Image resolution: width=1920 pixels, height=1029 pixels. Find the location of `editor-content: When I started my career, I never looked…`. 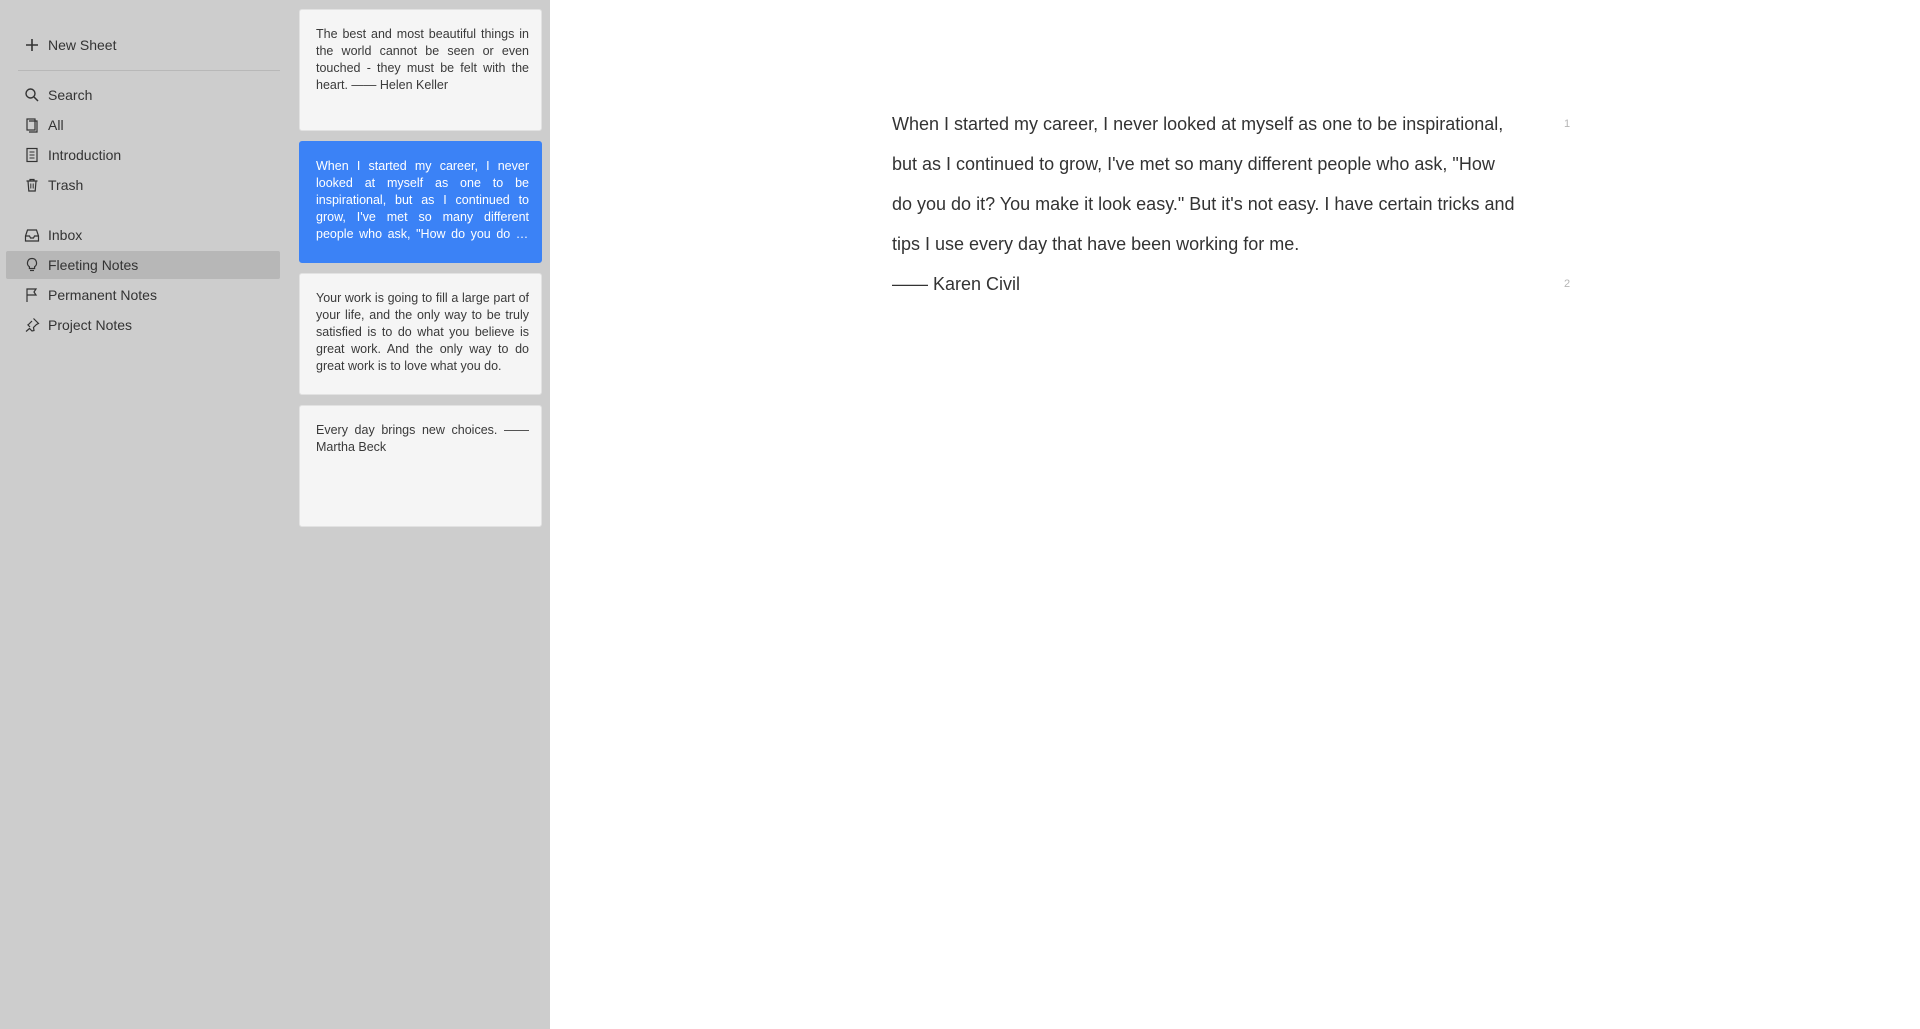

editor-content: When I started my career, I never looked… is located at coordinates (1231, 204).